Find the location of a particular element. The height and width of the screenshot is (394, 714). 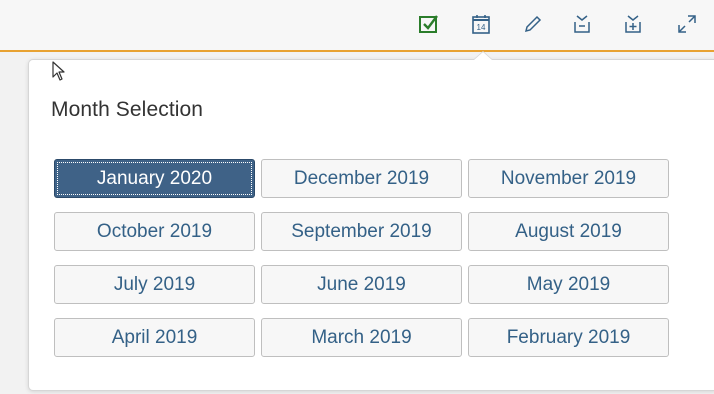

month-button: January 2020 is located at coordinates (154, 178).